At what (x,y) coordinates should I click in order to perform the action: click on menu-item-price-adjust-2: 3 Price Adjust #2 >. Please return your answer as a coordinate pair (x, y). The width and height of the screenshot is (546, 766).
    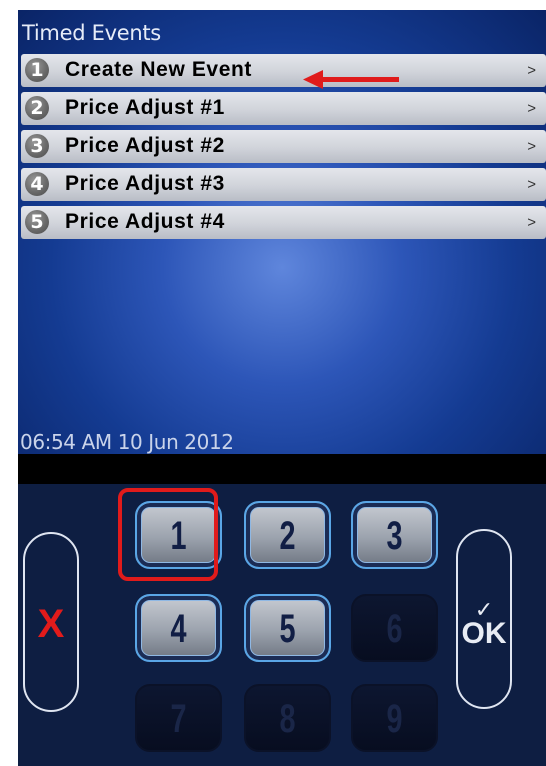
    Looking at the image, I should click on (283, 146).